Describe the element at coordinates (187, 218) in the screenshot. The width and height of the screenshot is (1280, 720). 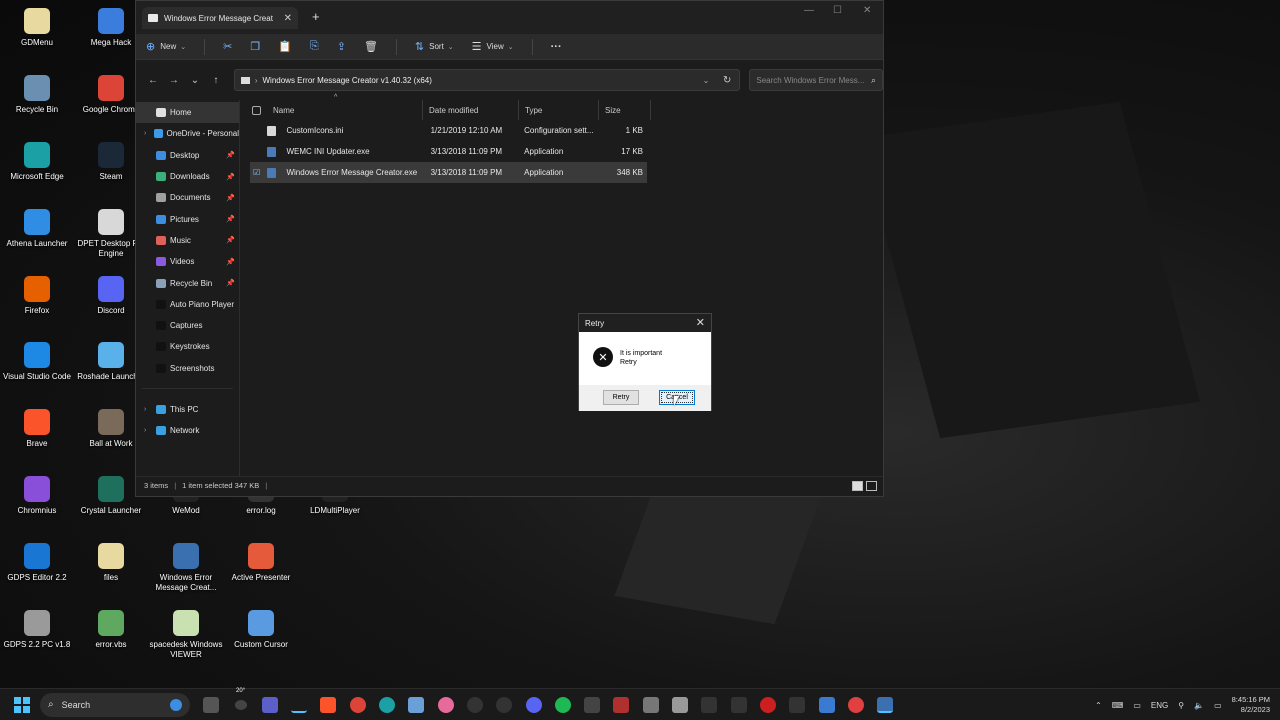
I see `sidebar-item: Pictures 📌` at that location.